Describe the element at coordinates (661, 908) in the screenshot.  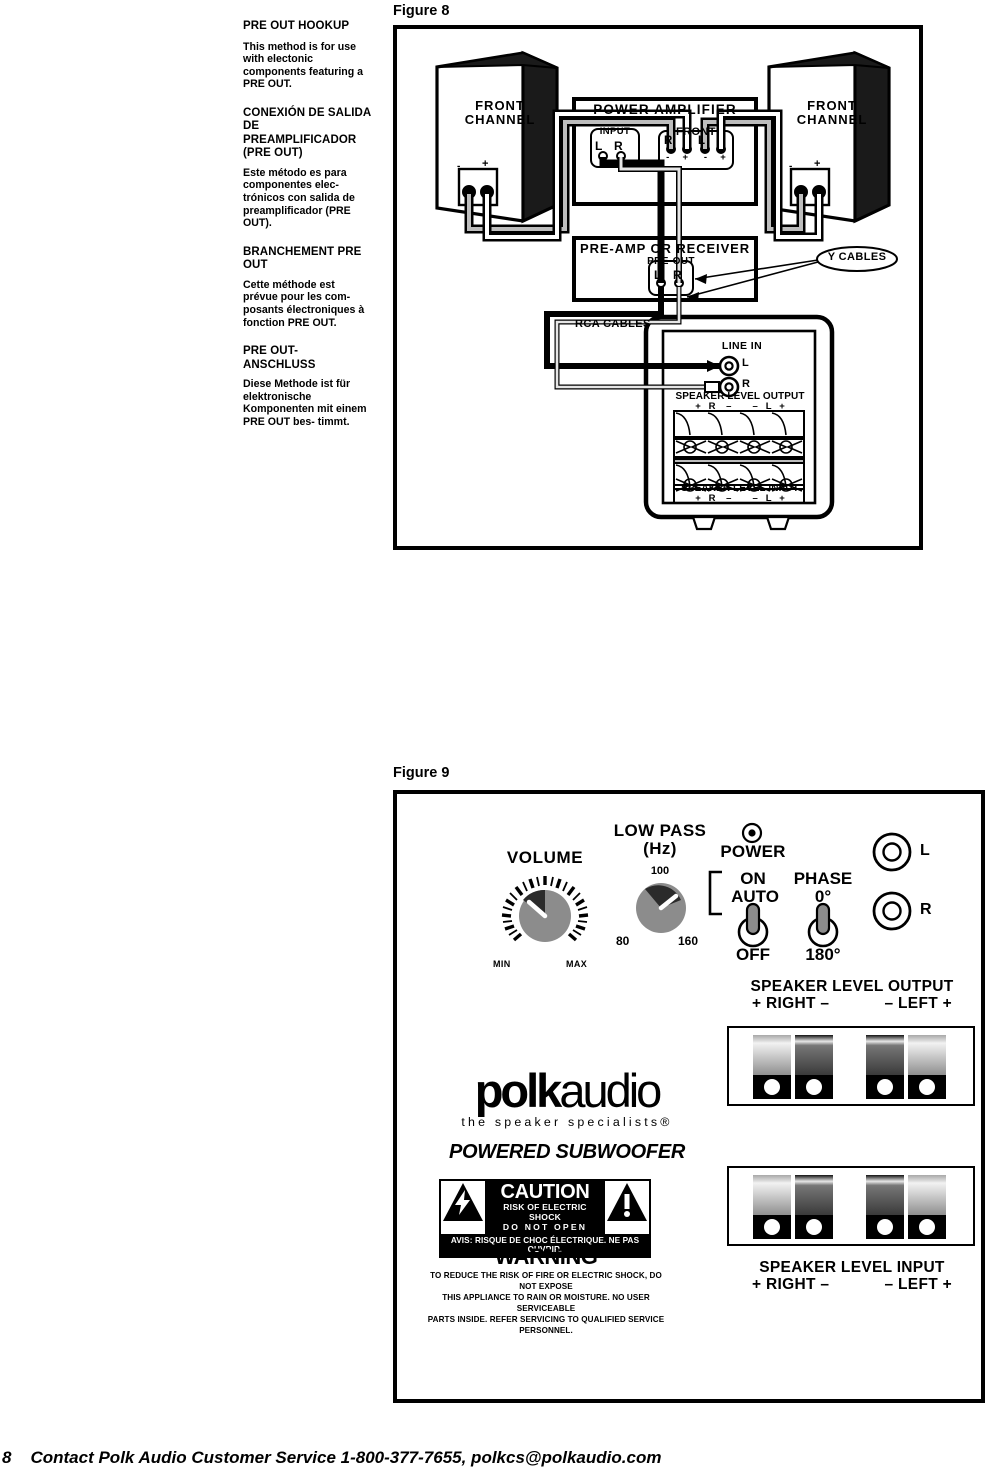
I see `low-pass-knob` at that location.